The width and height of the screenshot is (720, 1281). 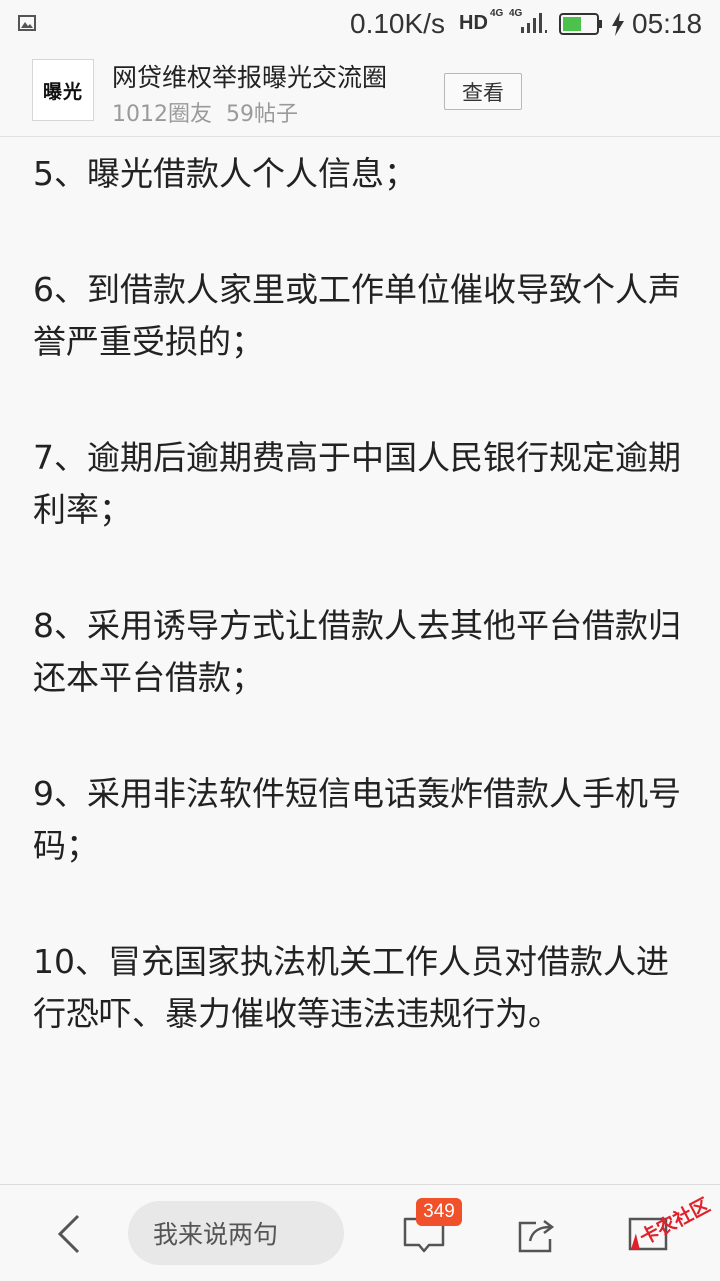 I want to click on watermark-logo-icon: 卡农社区, so click(x=672, y=1221).